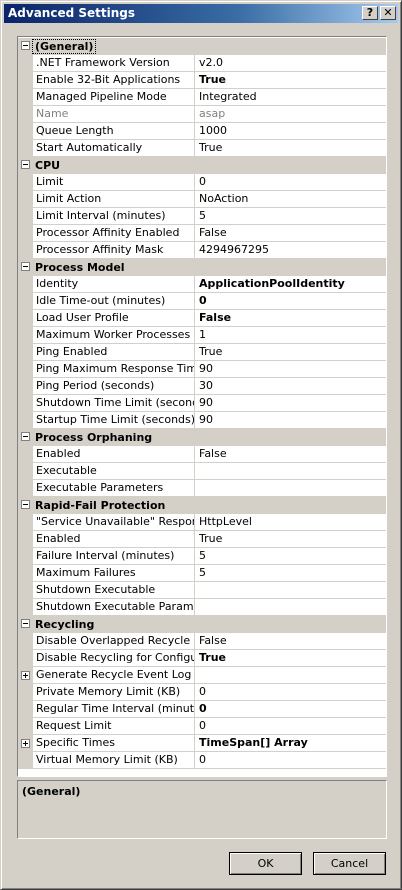 This screenshot has width=402, height=890. What do you see at coordinates (202, 505) in the screenshot?
I see `category-row: Rapid-Fail Protection` at bounding box center [202, 505].